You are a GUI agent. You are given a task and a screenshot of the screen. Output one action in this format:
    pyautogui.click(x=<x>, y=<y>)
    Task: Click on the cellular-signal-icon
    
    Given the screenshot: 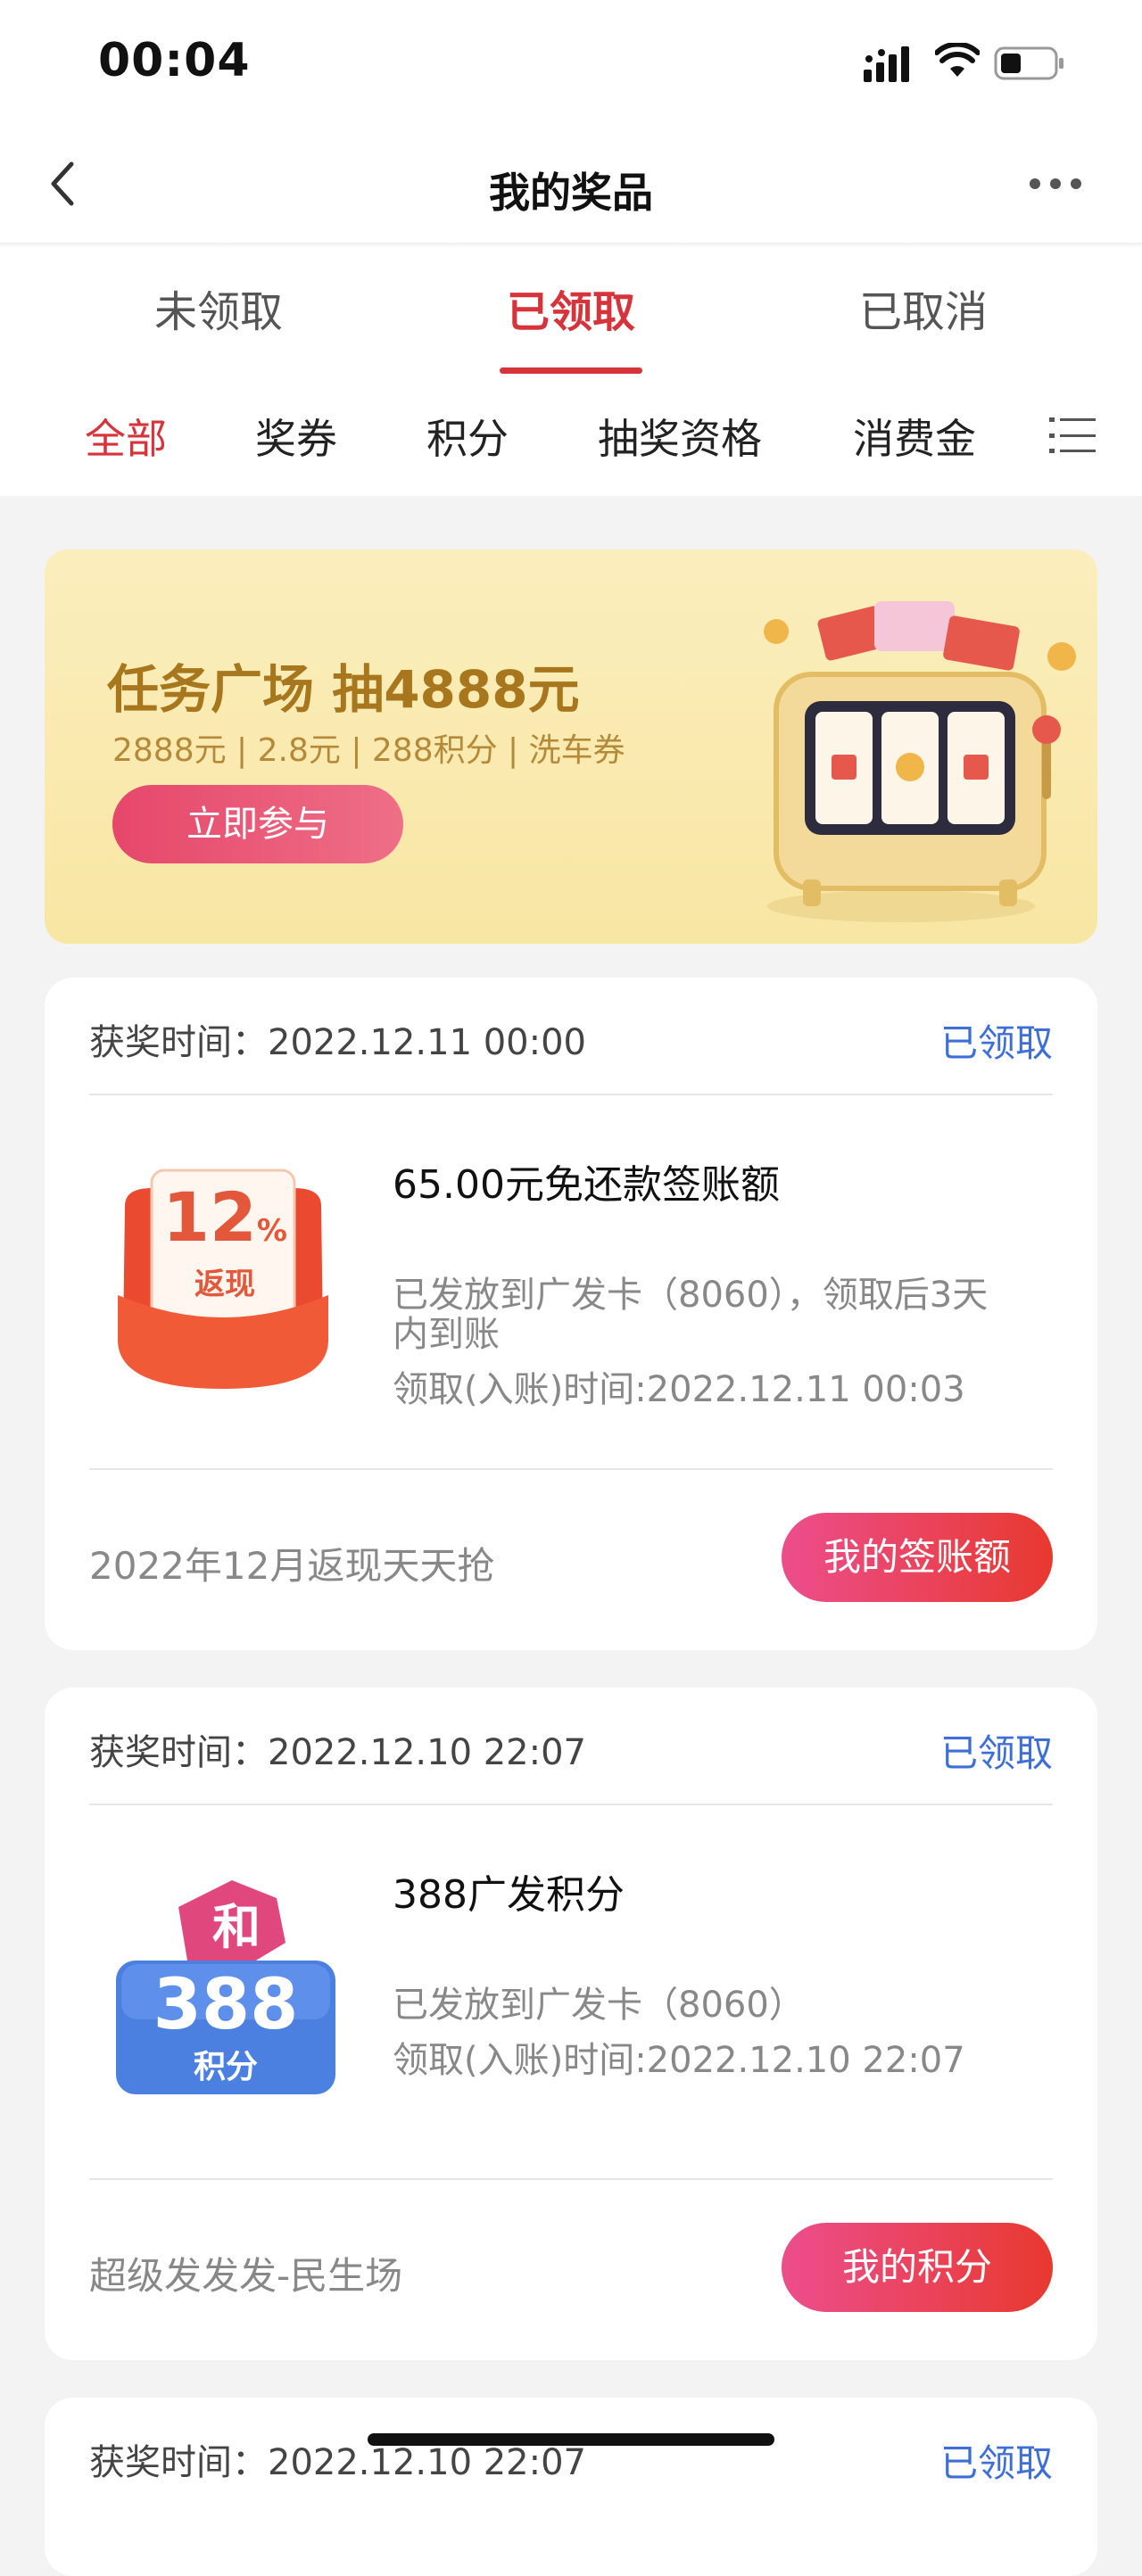 What is the action you would take?
    pyautogui.click(x=886, y=64)
    